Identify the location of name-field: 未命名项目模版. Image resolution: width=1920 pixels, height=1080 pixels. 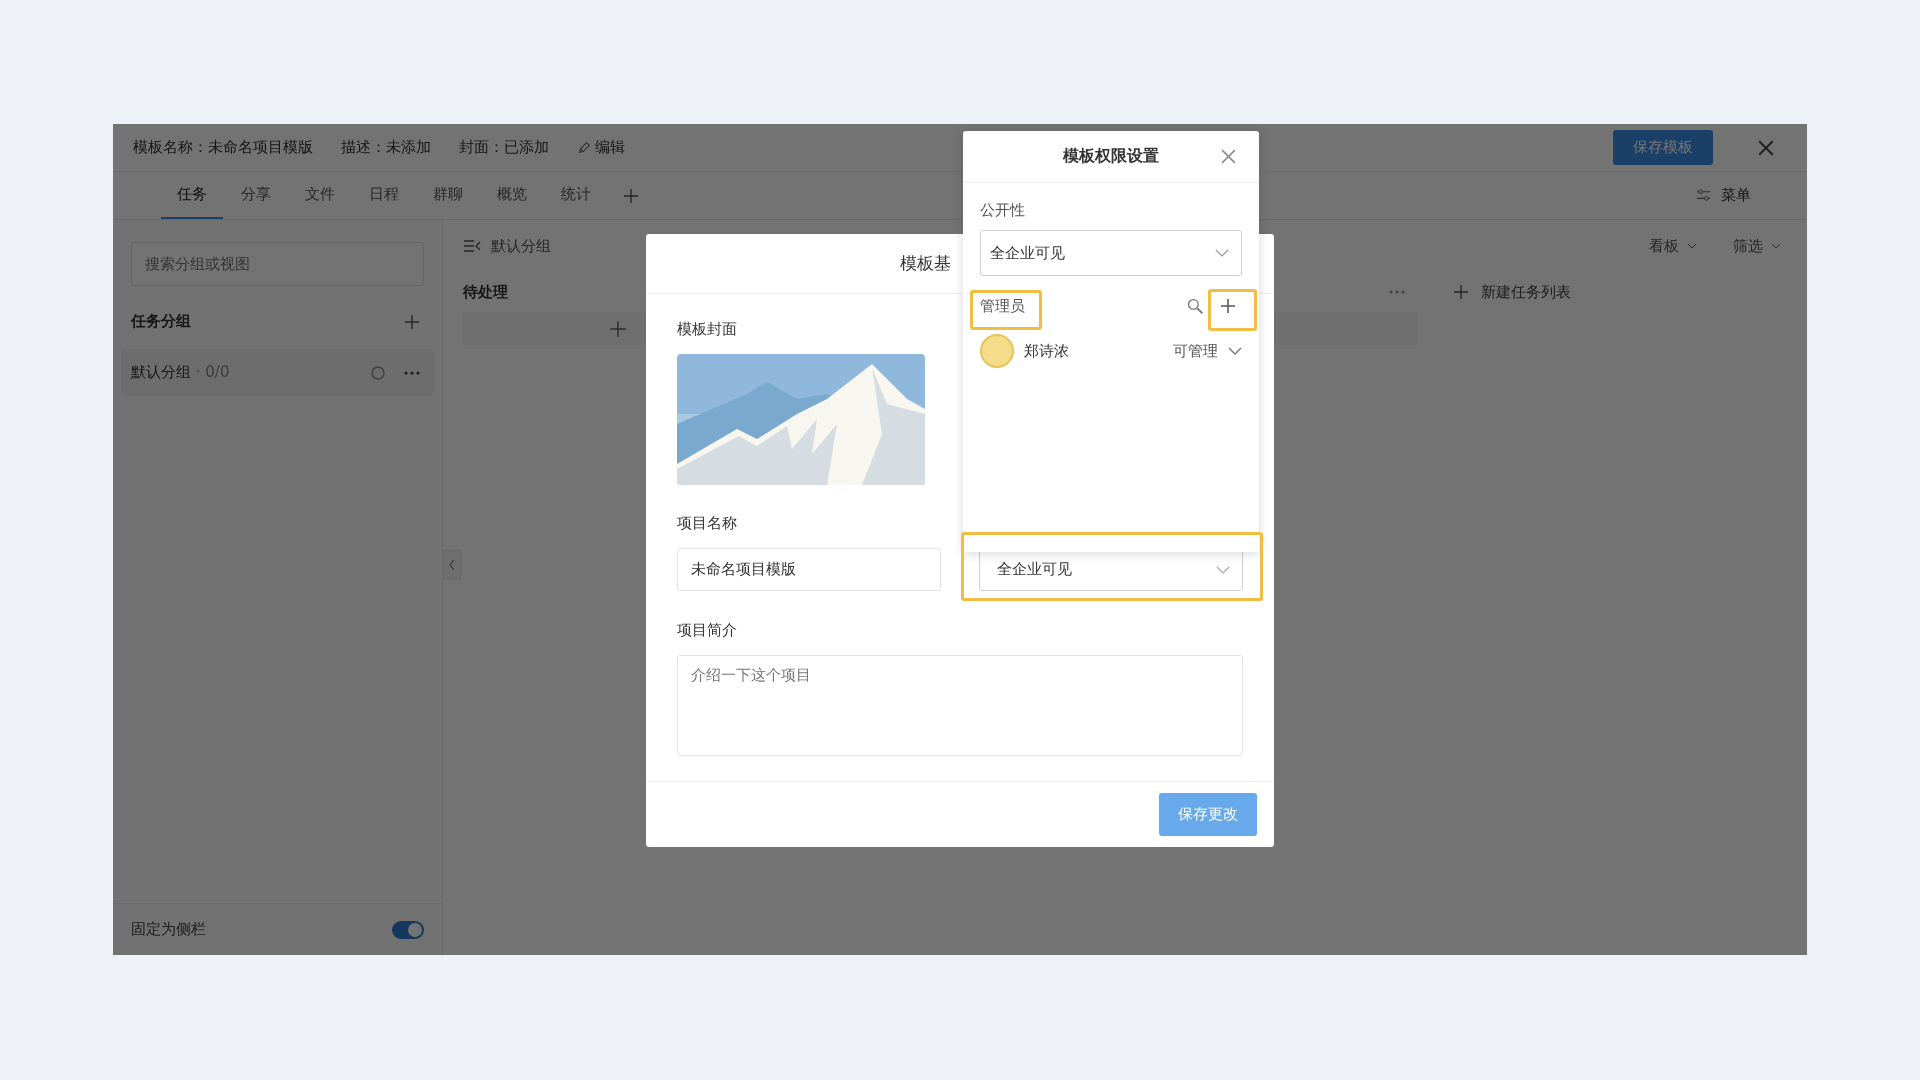
(809, 569).